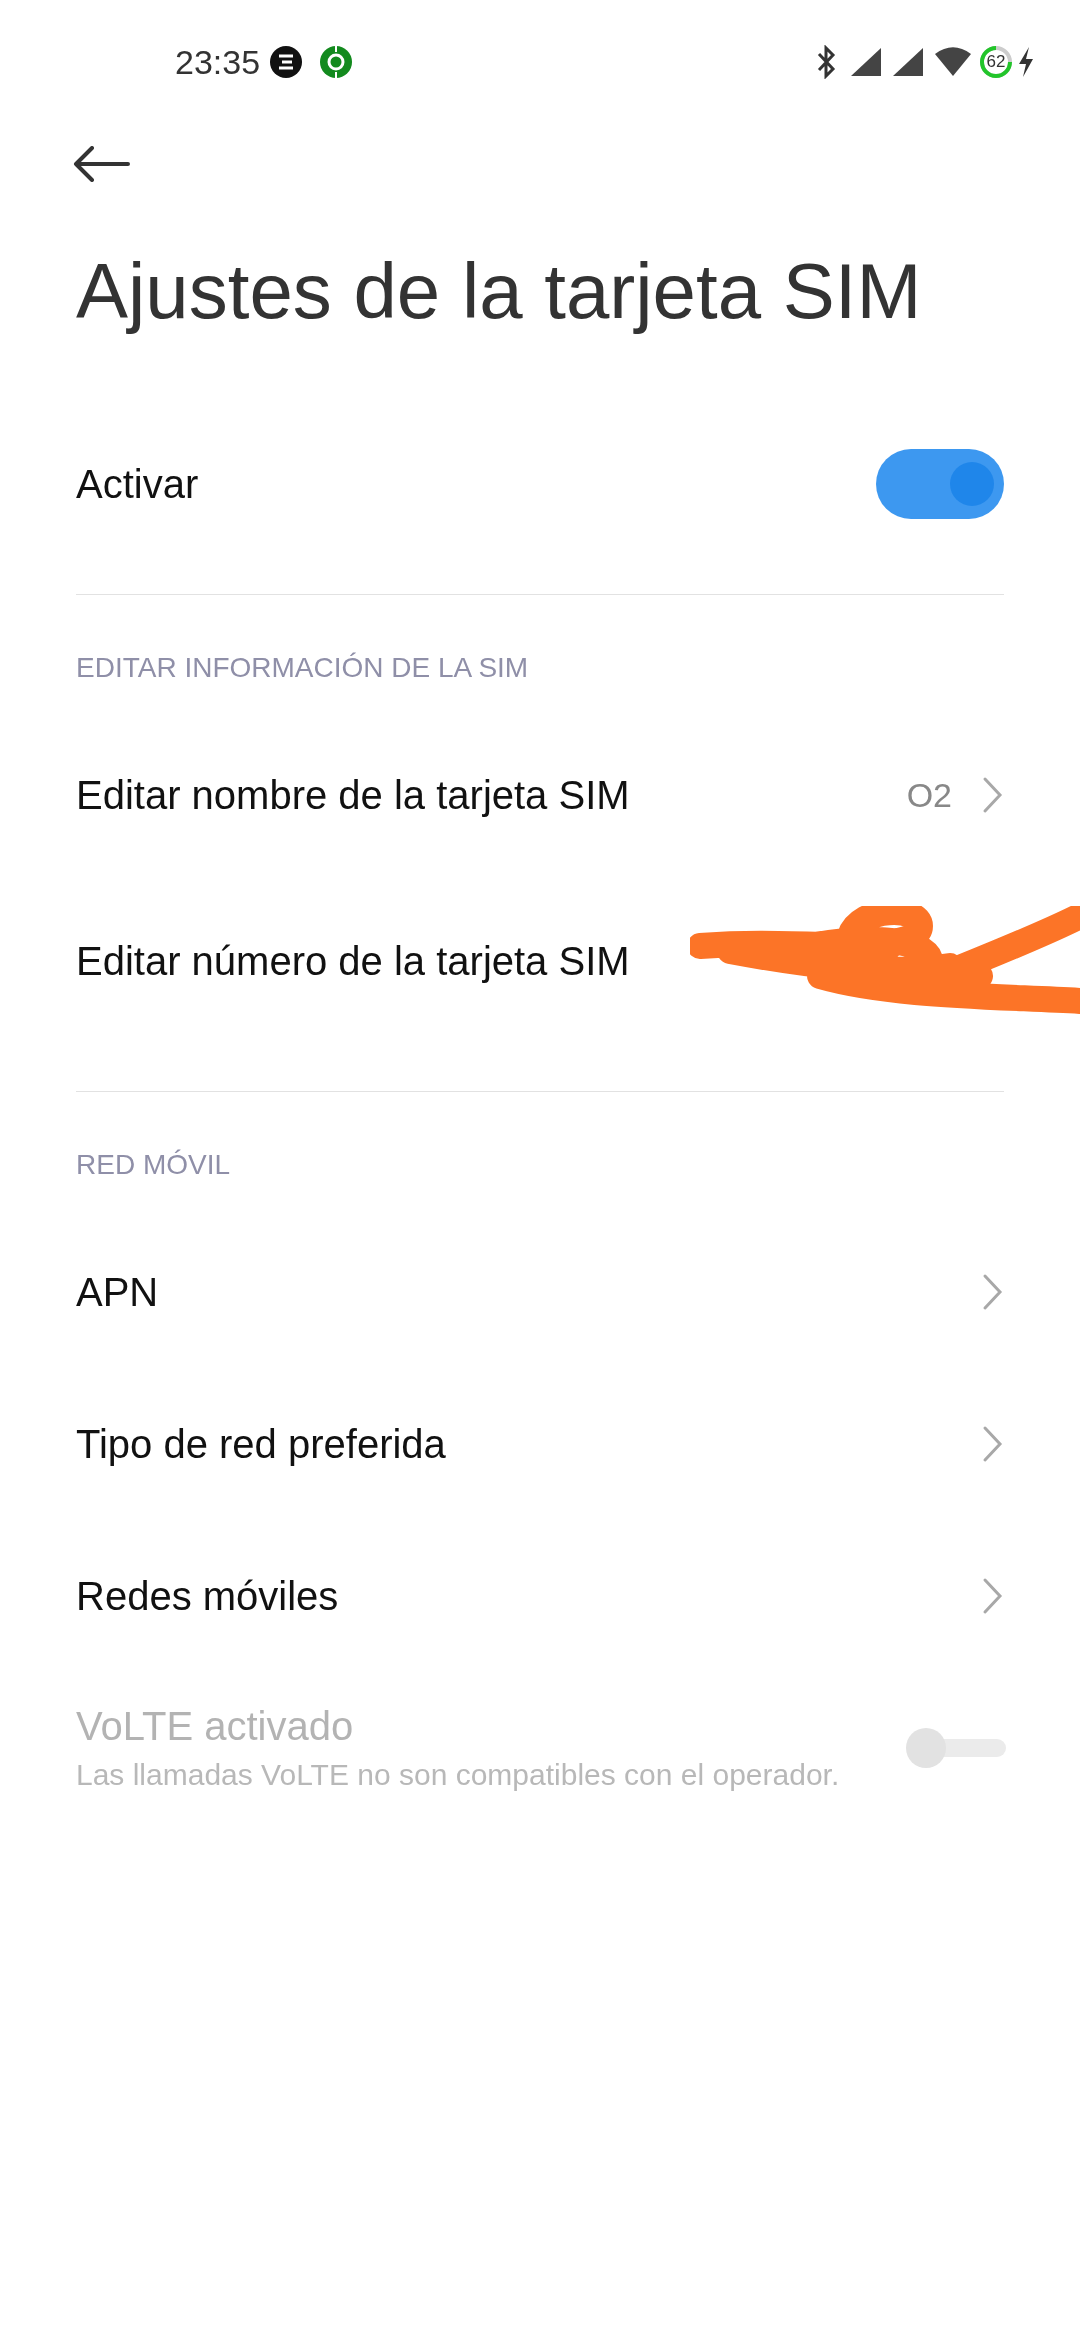 The height and width of the screenshot is (2340, 1080). I want to click on target-icon, so click(336, 62).